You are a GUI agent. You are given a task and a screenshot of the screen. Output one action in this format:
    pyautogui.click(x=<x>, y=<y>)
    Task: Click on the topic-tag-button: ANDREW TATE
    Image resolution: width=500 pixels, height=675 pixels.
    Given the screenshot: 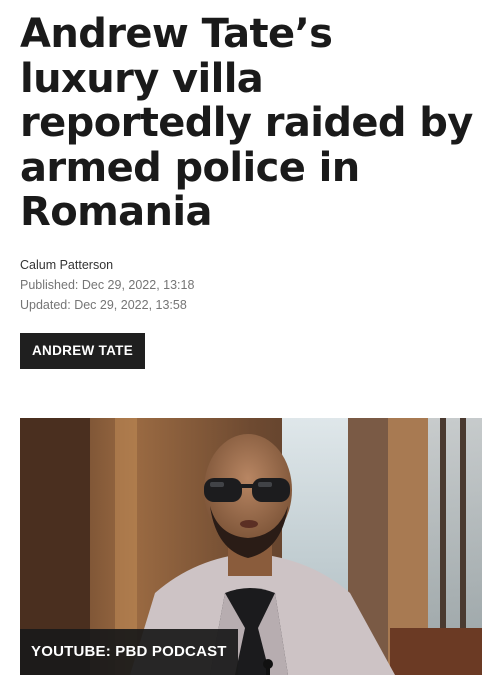 What is the action you would take?
    pyautogui.click(x=83, y=351)
    